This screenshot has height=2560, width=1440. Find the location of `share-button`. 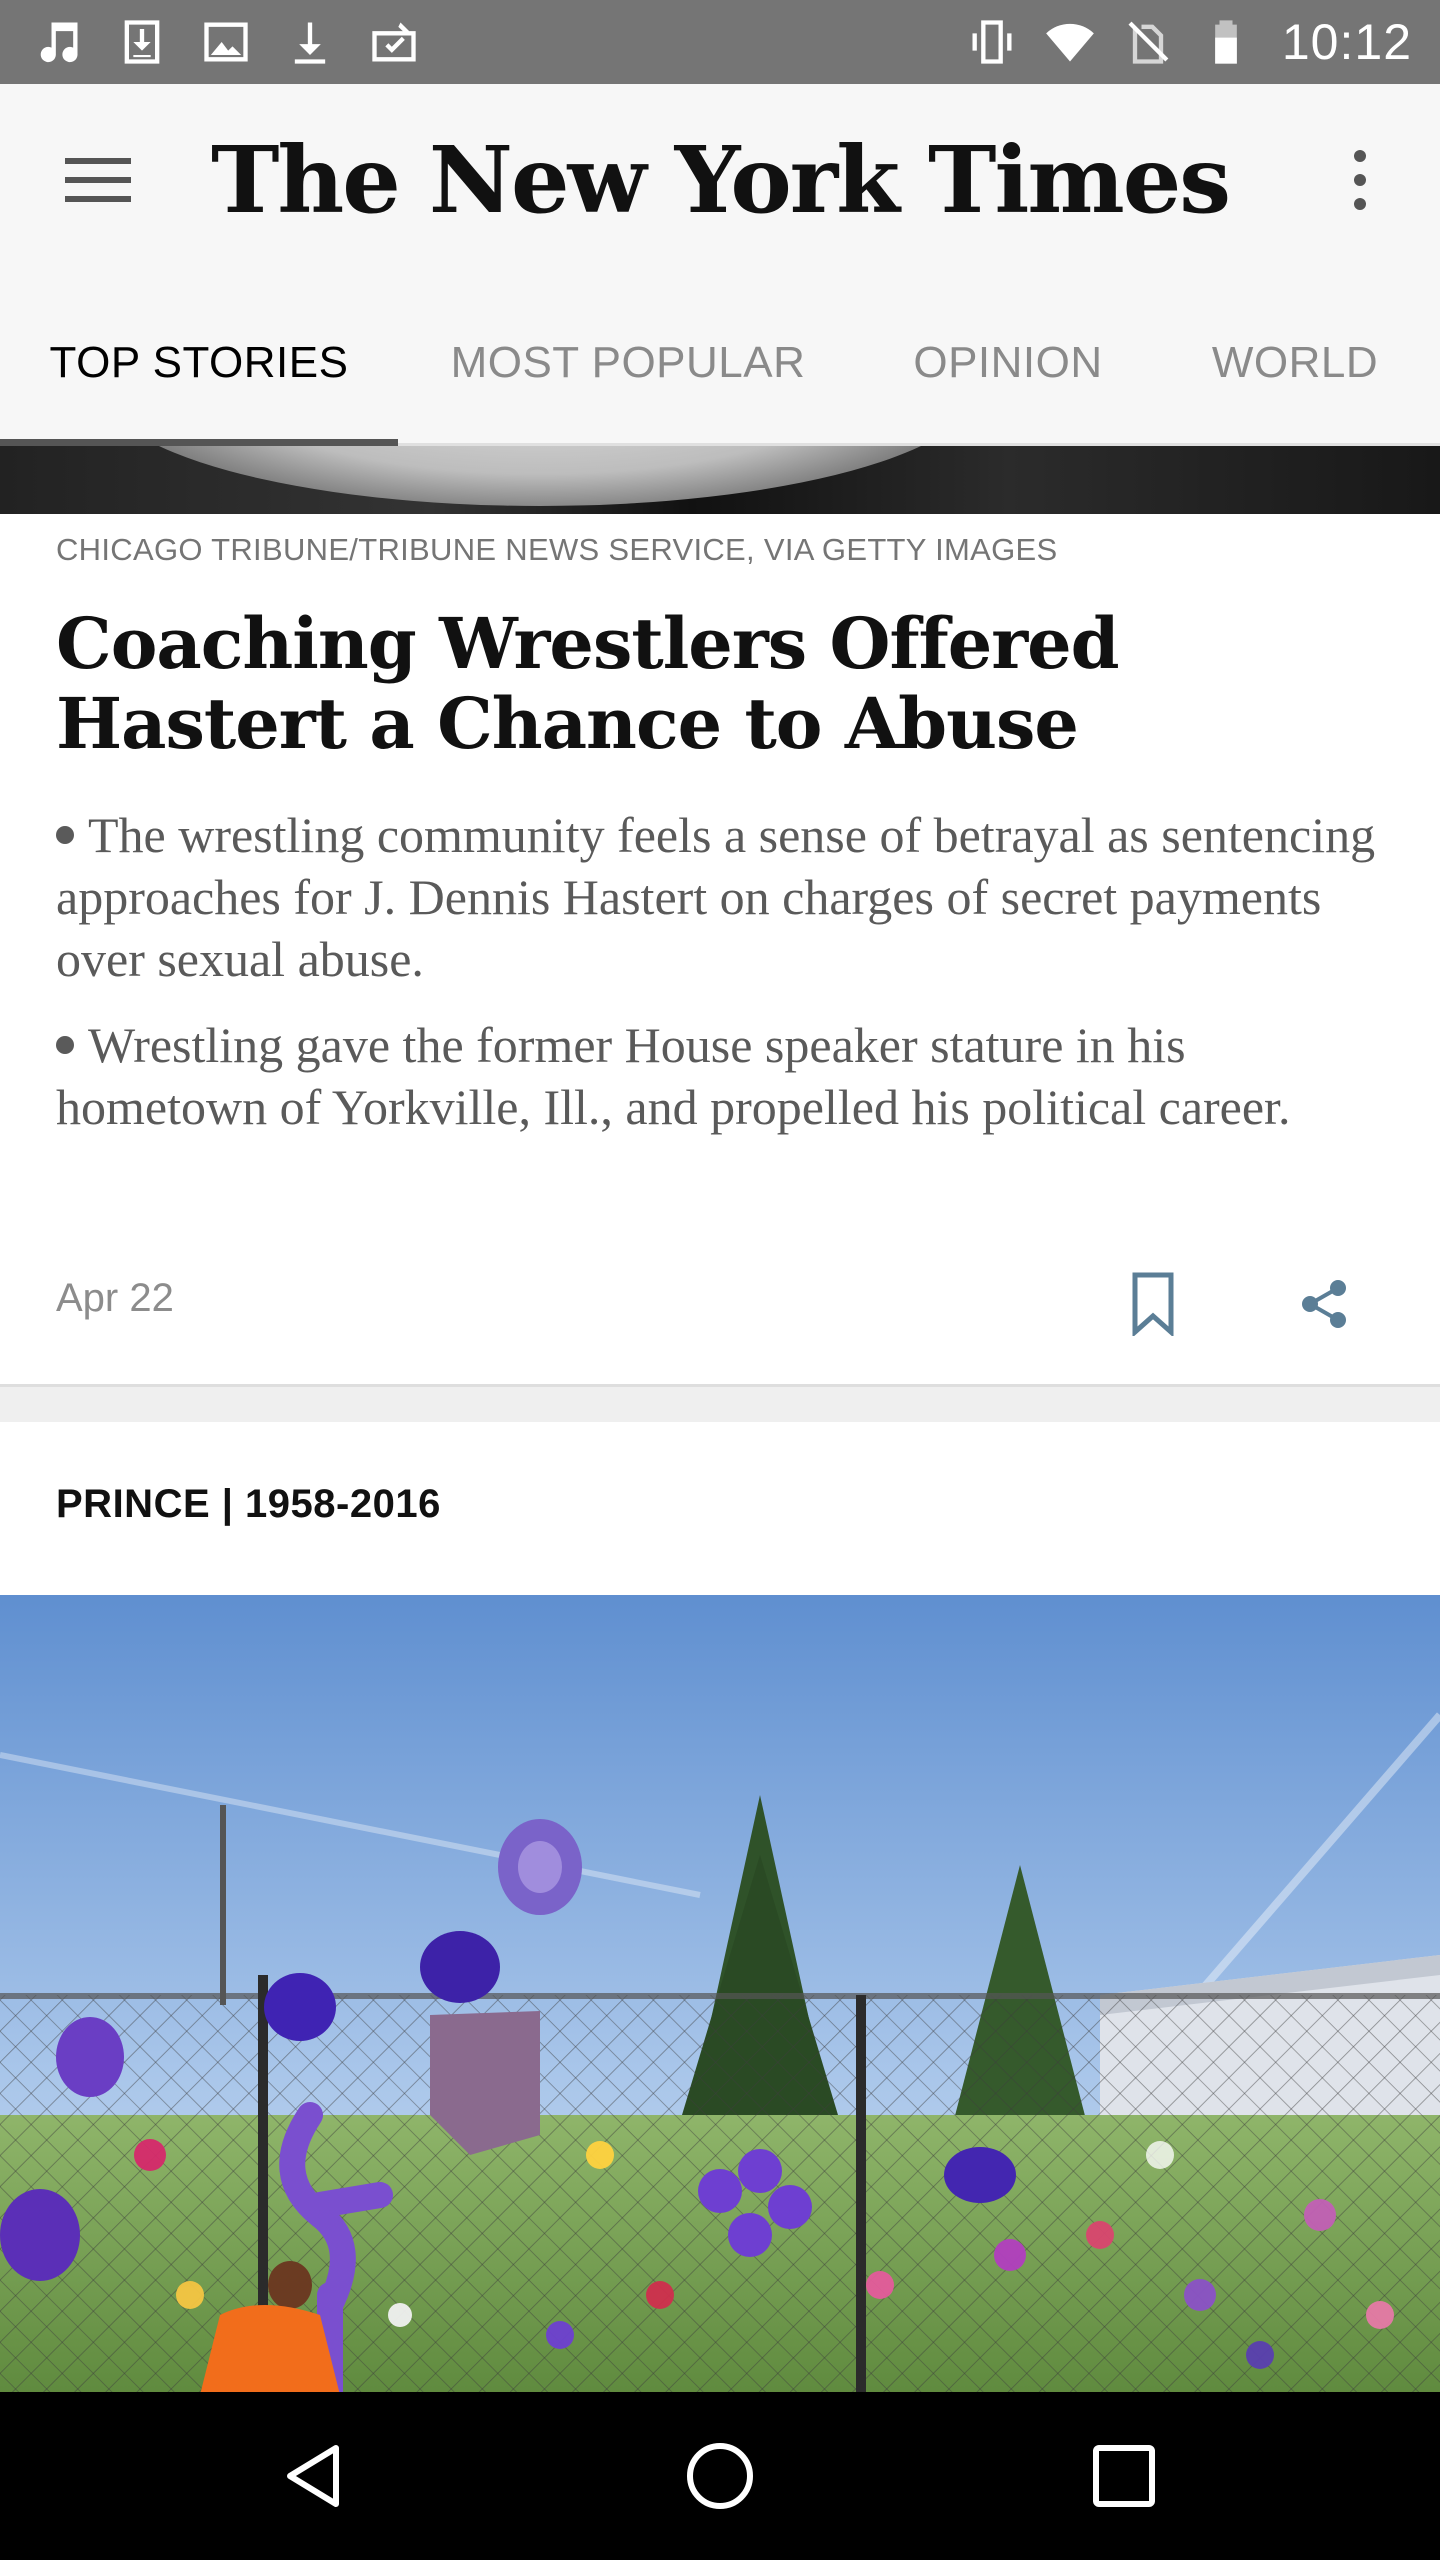

share-button is located at coordinates (1324, 1304).